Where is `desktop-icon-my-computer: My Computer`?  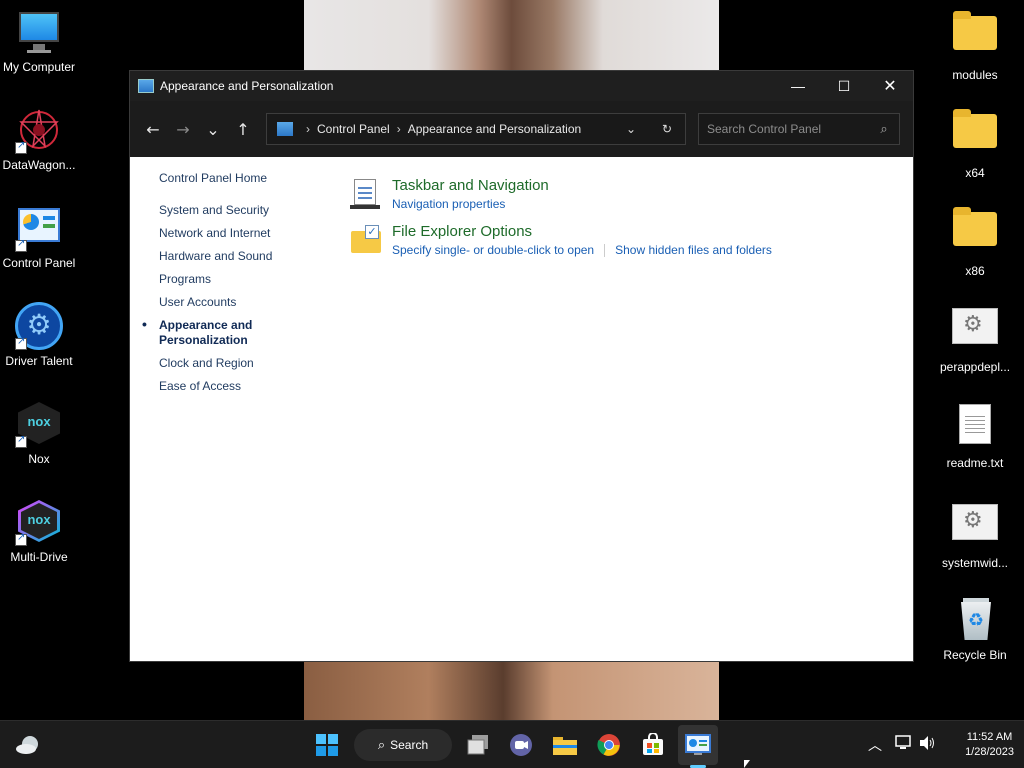 desktop-icon-my-computer: My Computer is located at coordinates (39, 41).